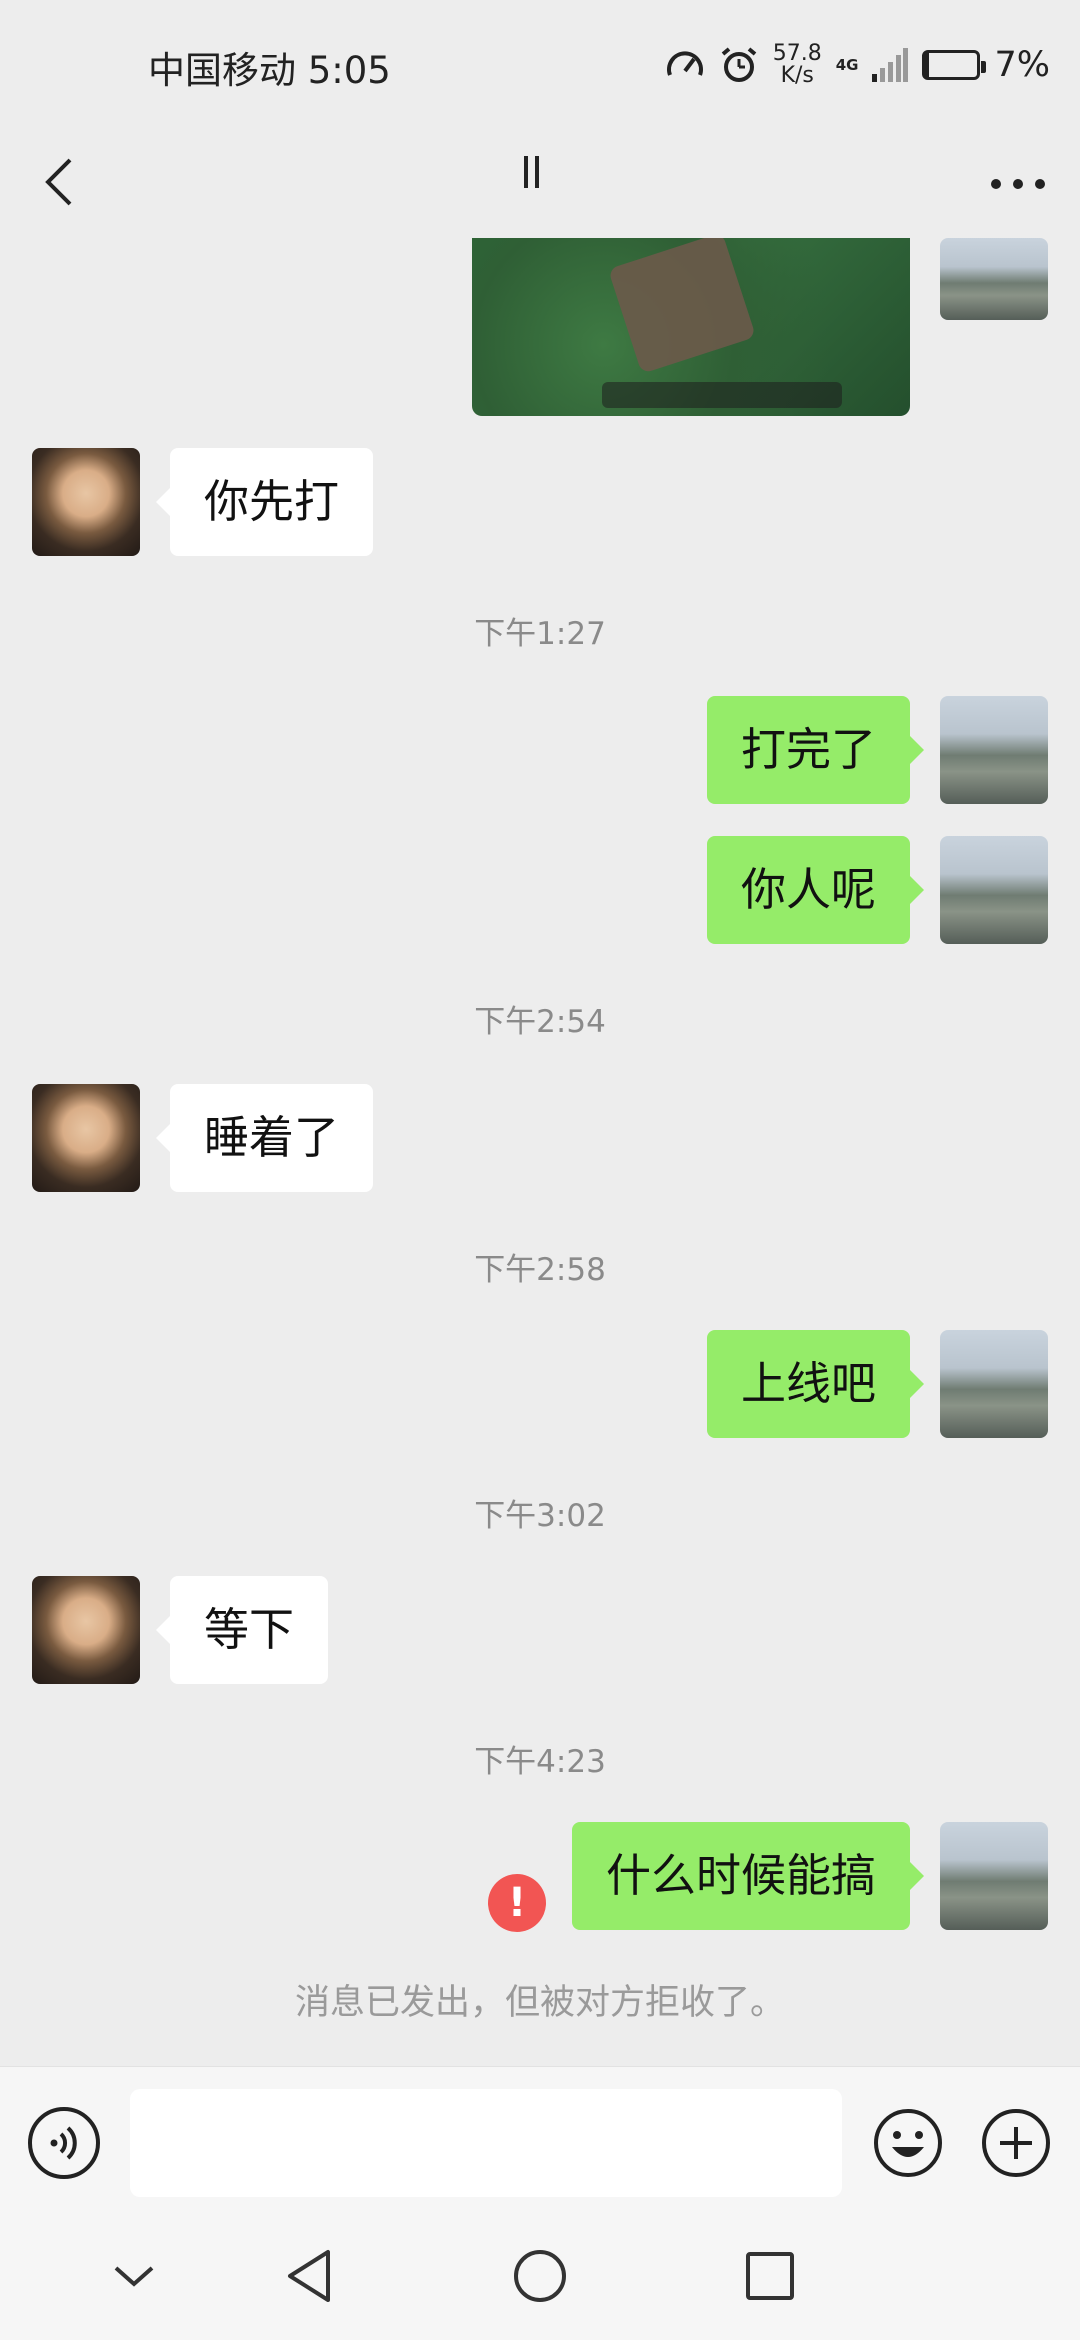 This screenshot has width=1080, height=2340. Describe the element at coordinates (540, 1270) in the screenshot. I see `timestamp: 下午2:58` at that location.